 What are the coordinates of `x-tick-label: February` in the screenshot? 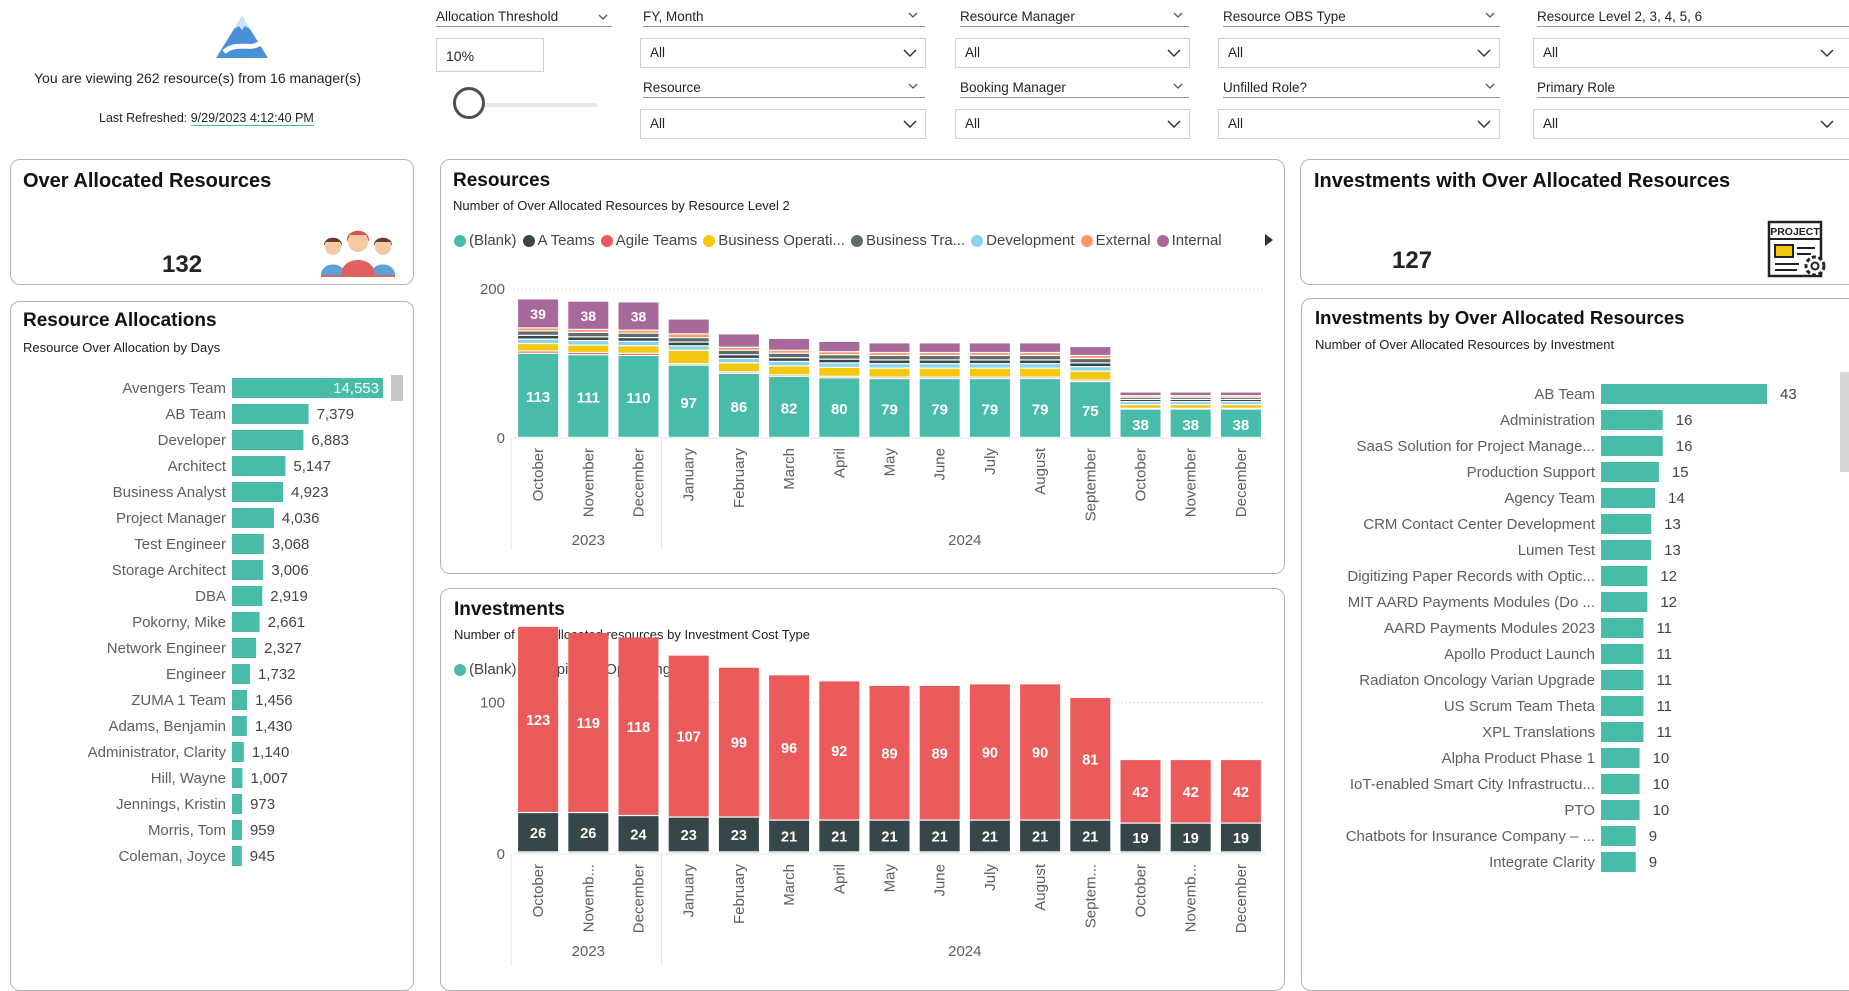 It's located at (739, 894).